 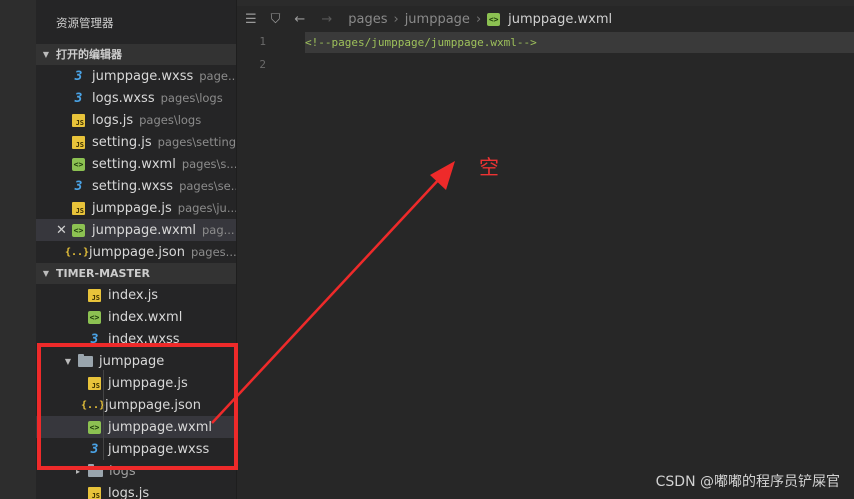 What do you see at coordinates (136, 120) in the screenshot?
I see `open-editor-item: JS logs.js pages\logs` at bounding box center [136, 120].